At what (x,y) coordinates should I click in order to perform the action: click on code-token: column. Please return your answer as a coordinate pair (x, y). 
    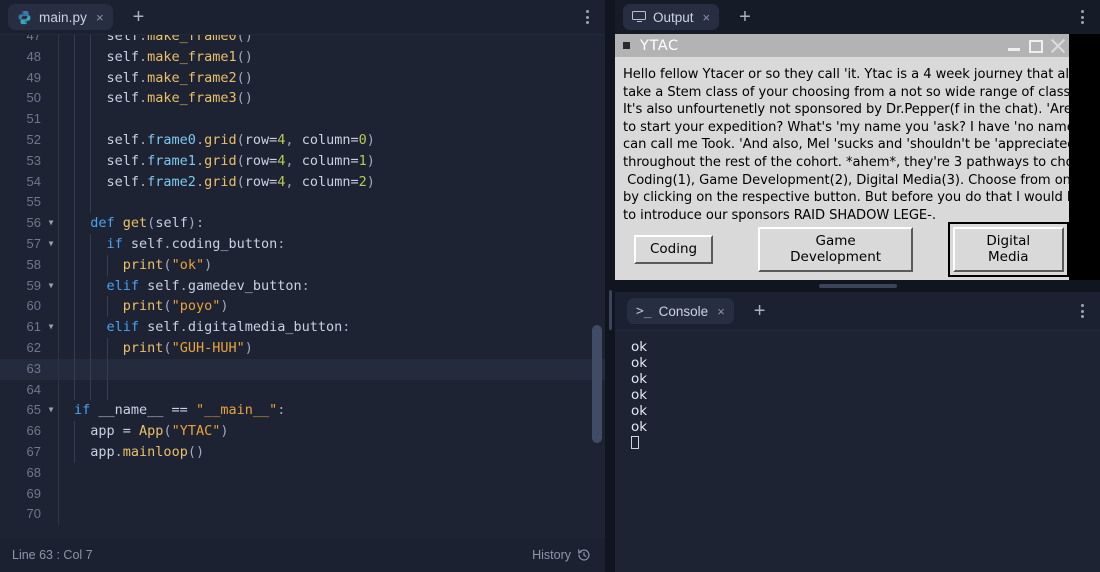
    Looking at the image, I should click on (326, 160).